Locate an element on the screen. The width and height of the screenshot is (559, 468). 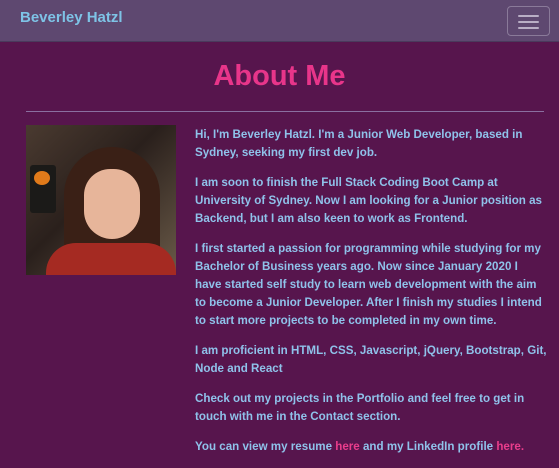
divider is located at coordinates (285, 111).